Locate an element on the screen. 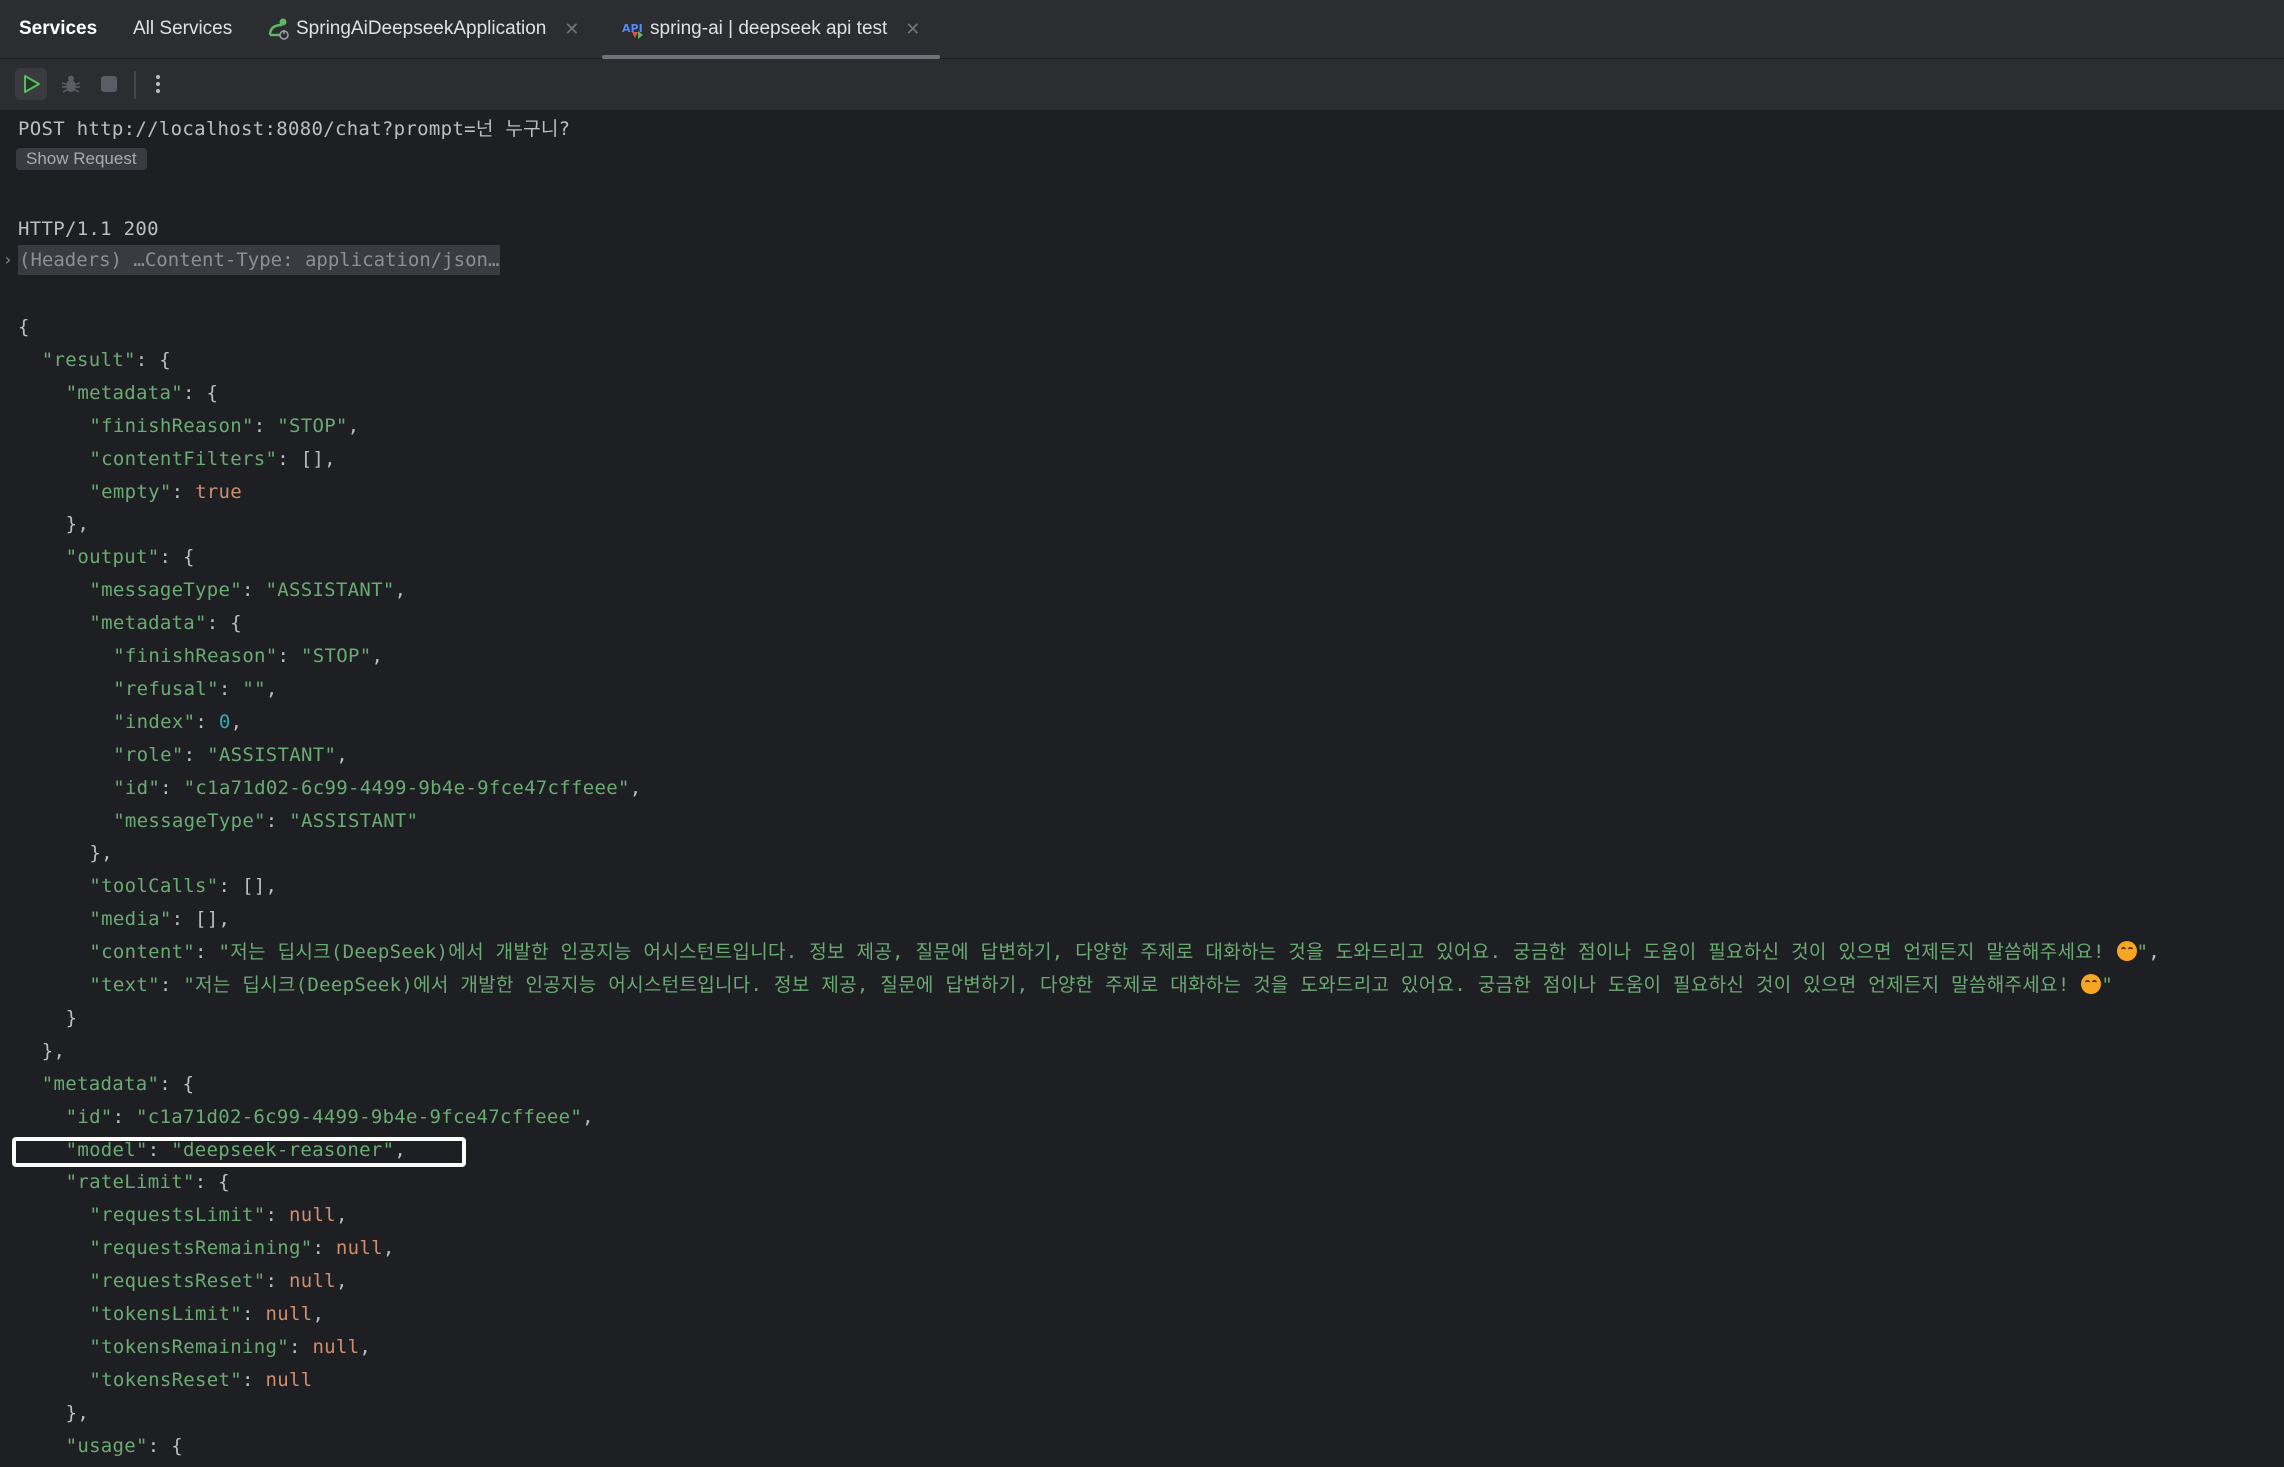 This screenshot has width=2284, height=1467. tab-all-services: All Services is located at coordinates (182, 29).